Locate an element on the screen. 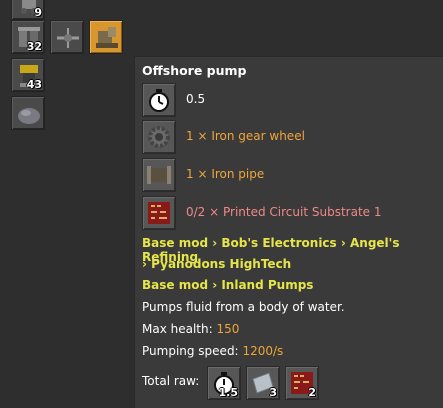 Image resolution: width=443 pixels, height=408 pixels. pipe-icon is located at coordinates (159, 175).